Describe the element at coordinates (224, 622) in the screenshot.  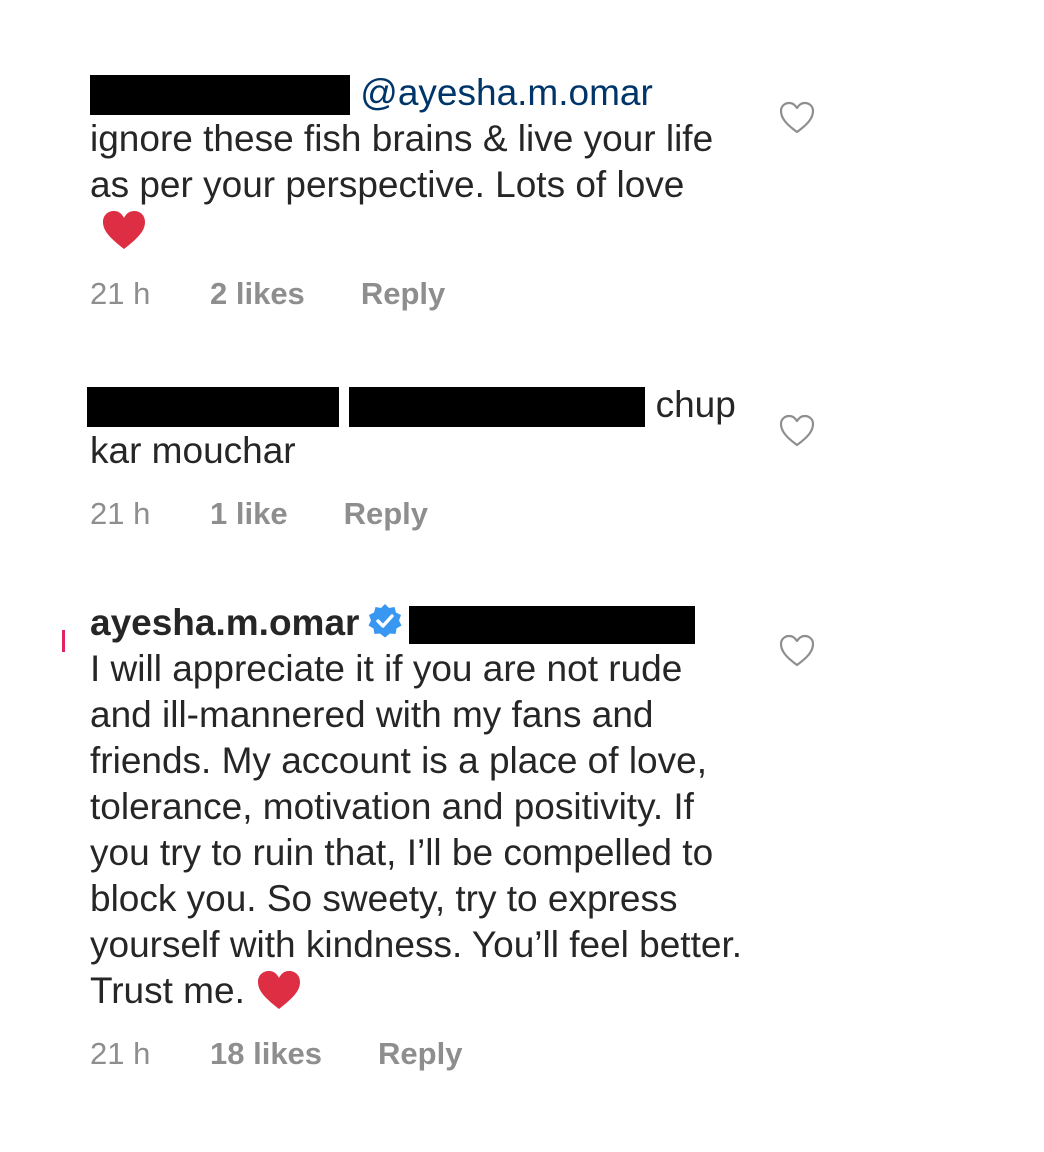
I see `comment-username: ayesha.m.omar` at that location.